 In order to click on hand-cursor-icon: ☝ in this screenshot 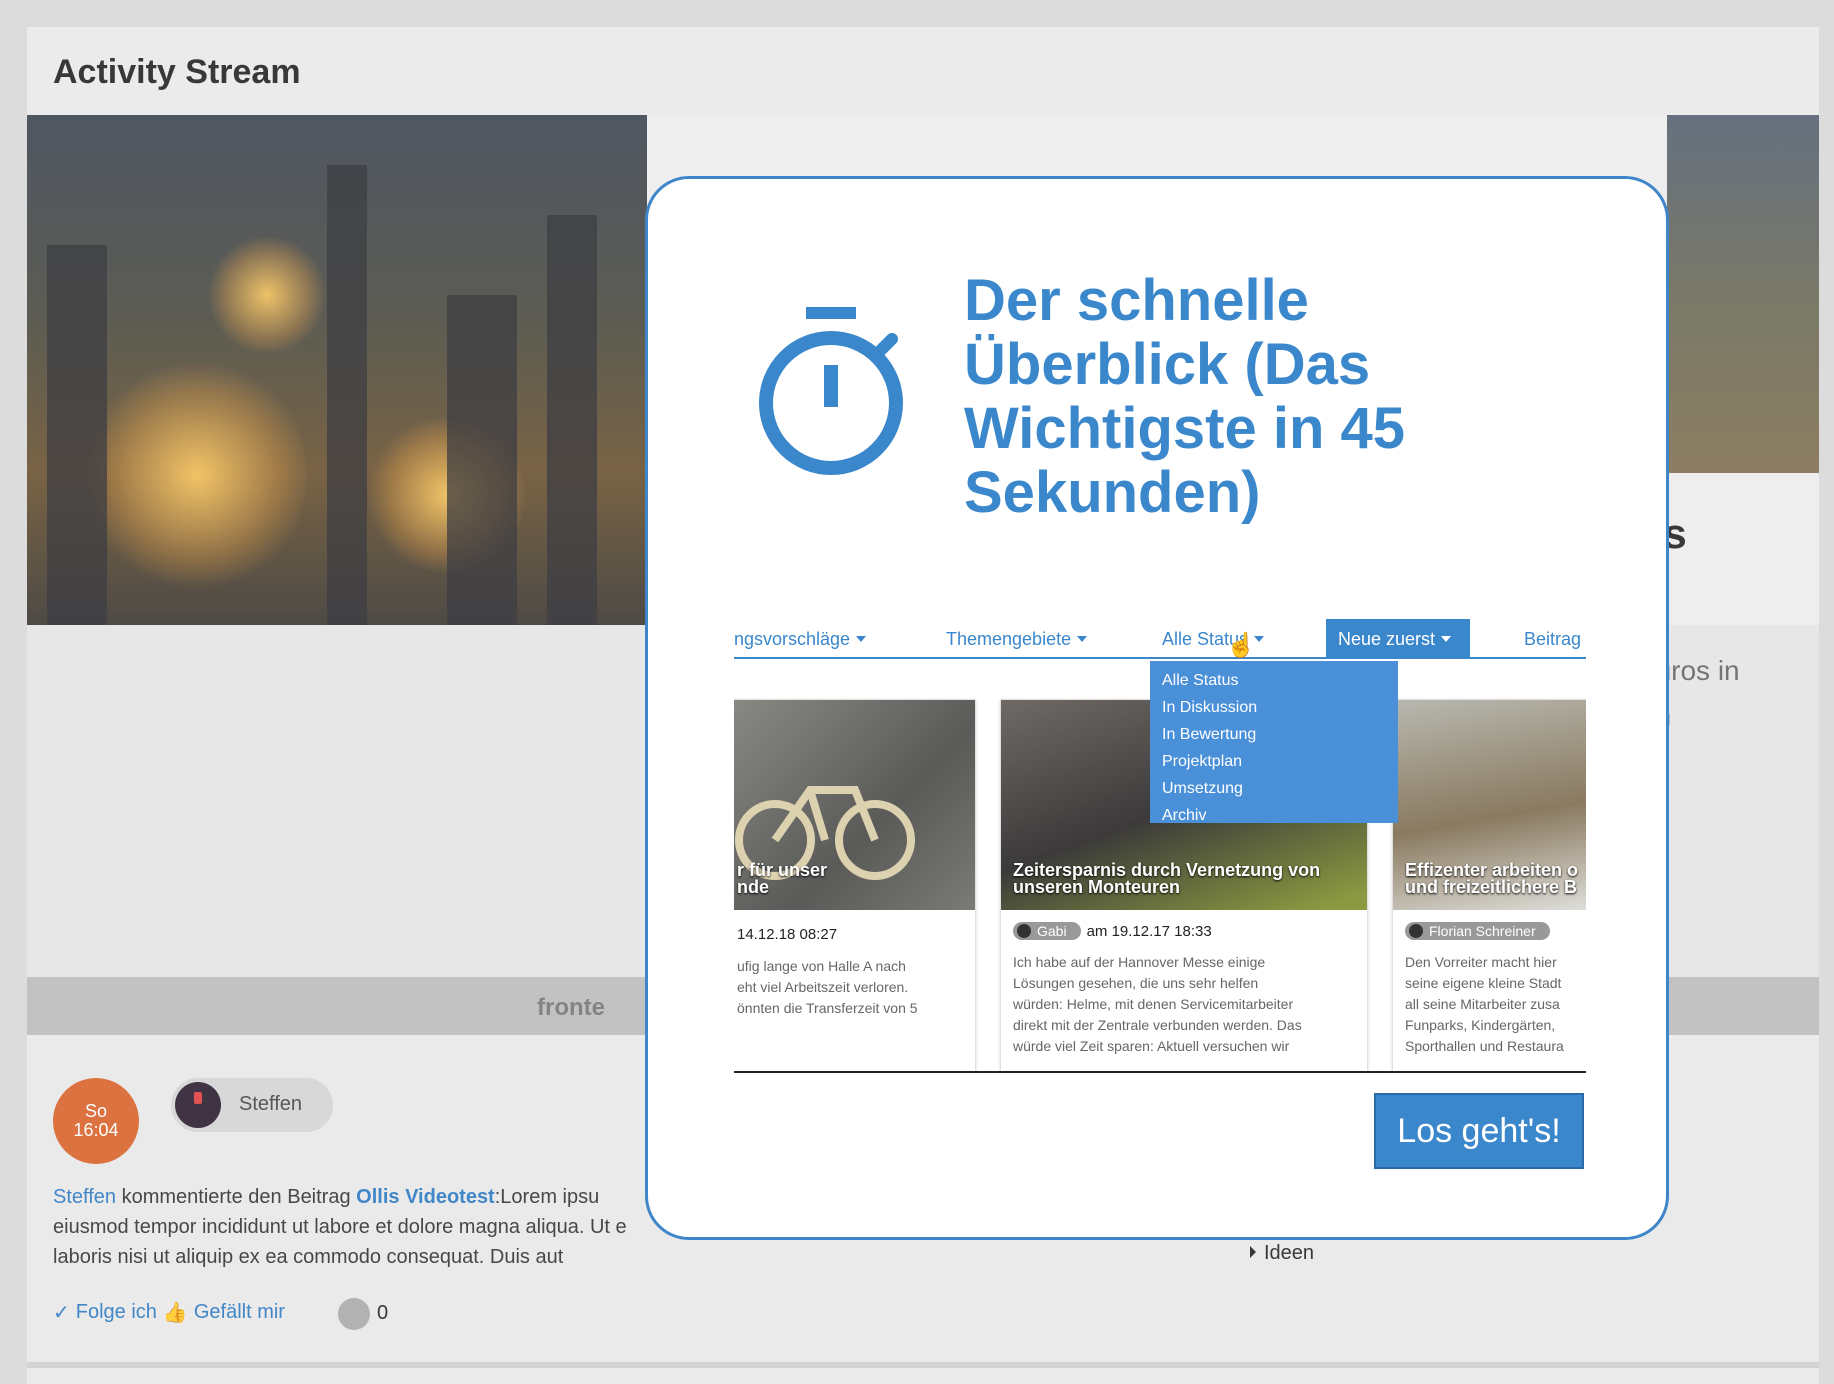, I will do `click(1241, 645)`.